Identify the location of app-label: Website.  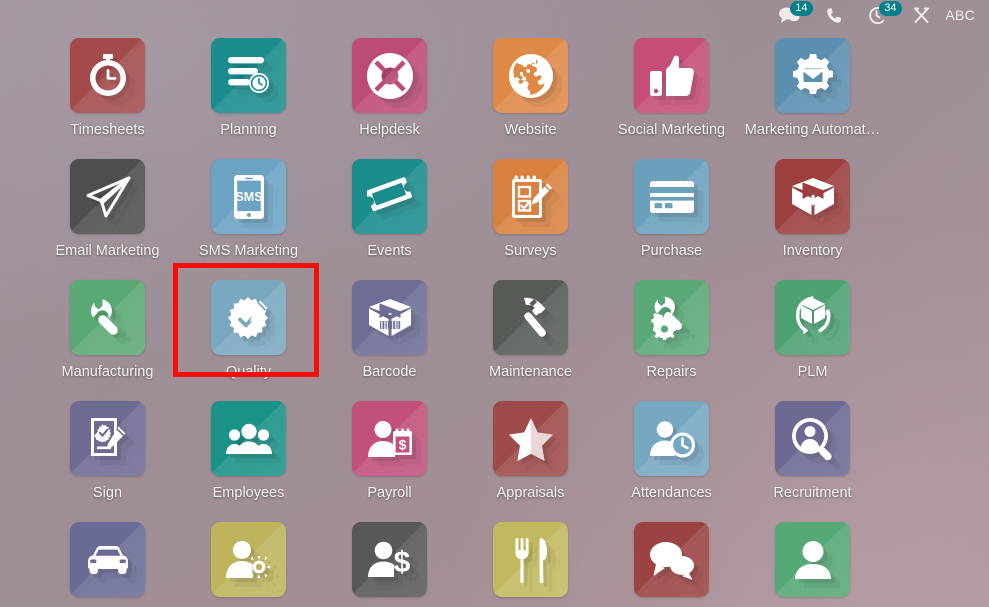
(530, 130).